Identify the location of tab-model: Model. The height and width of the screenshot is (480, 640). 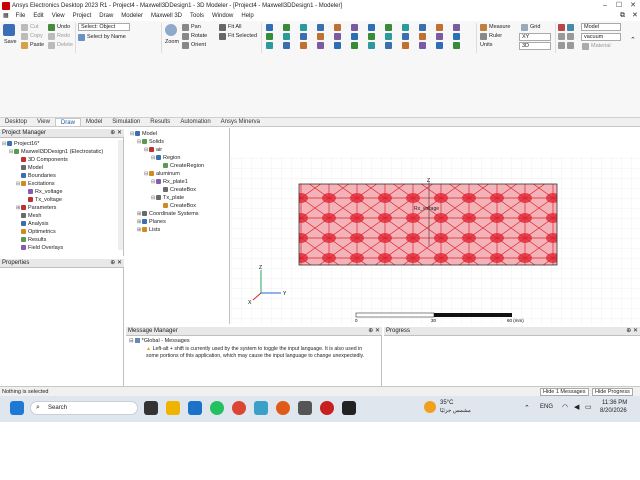
(94, 122).